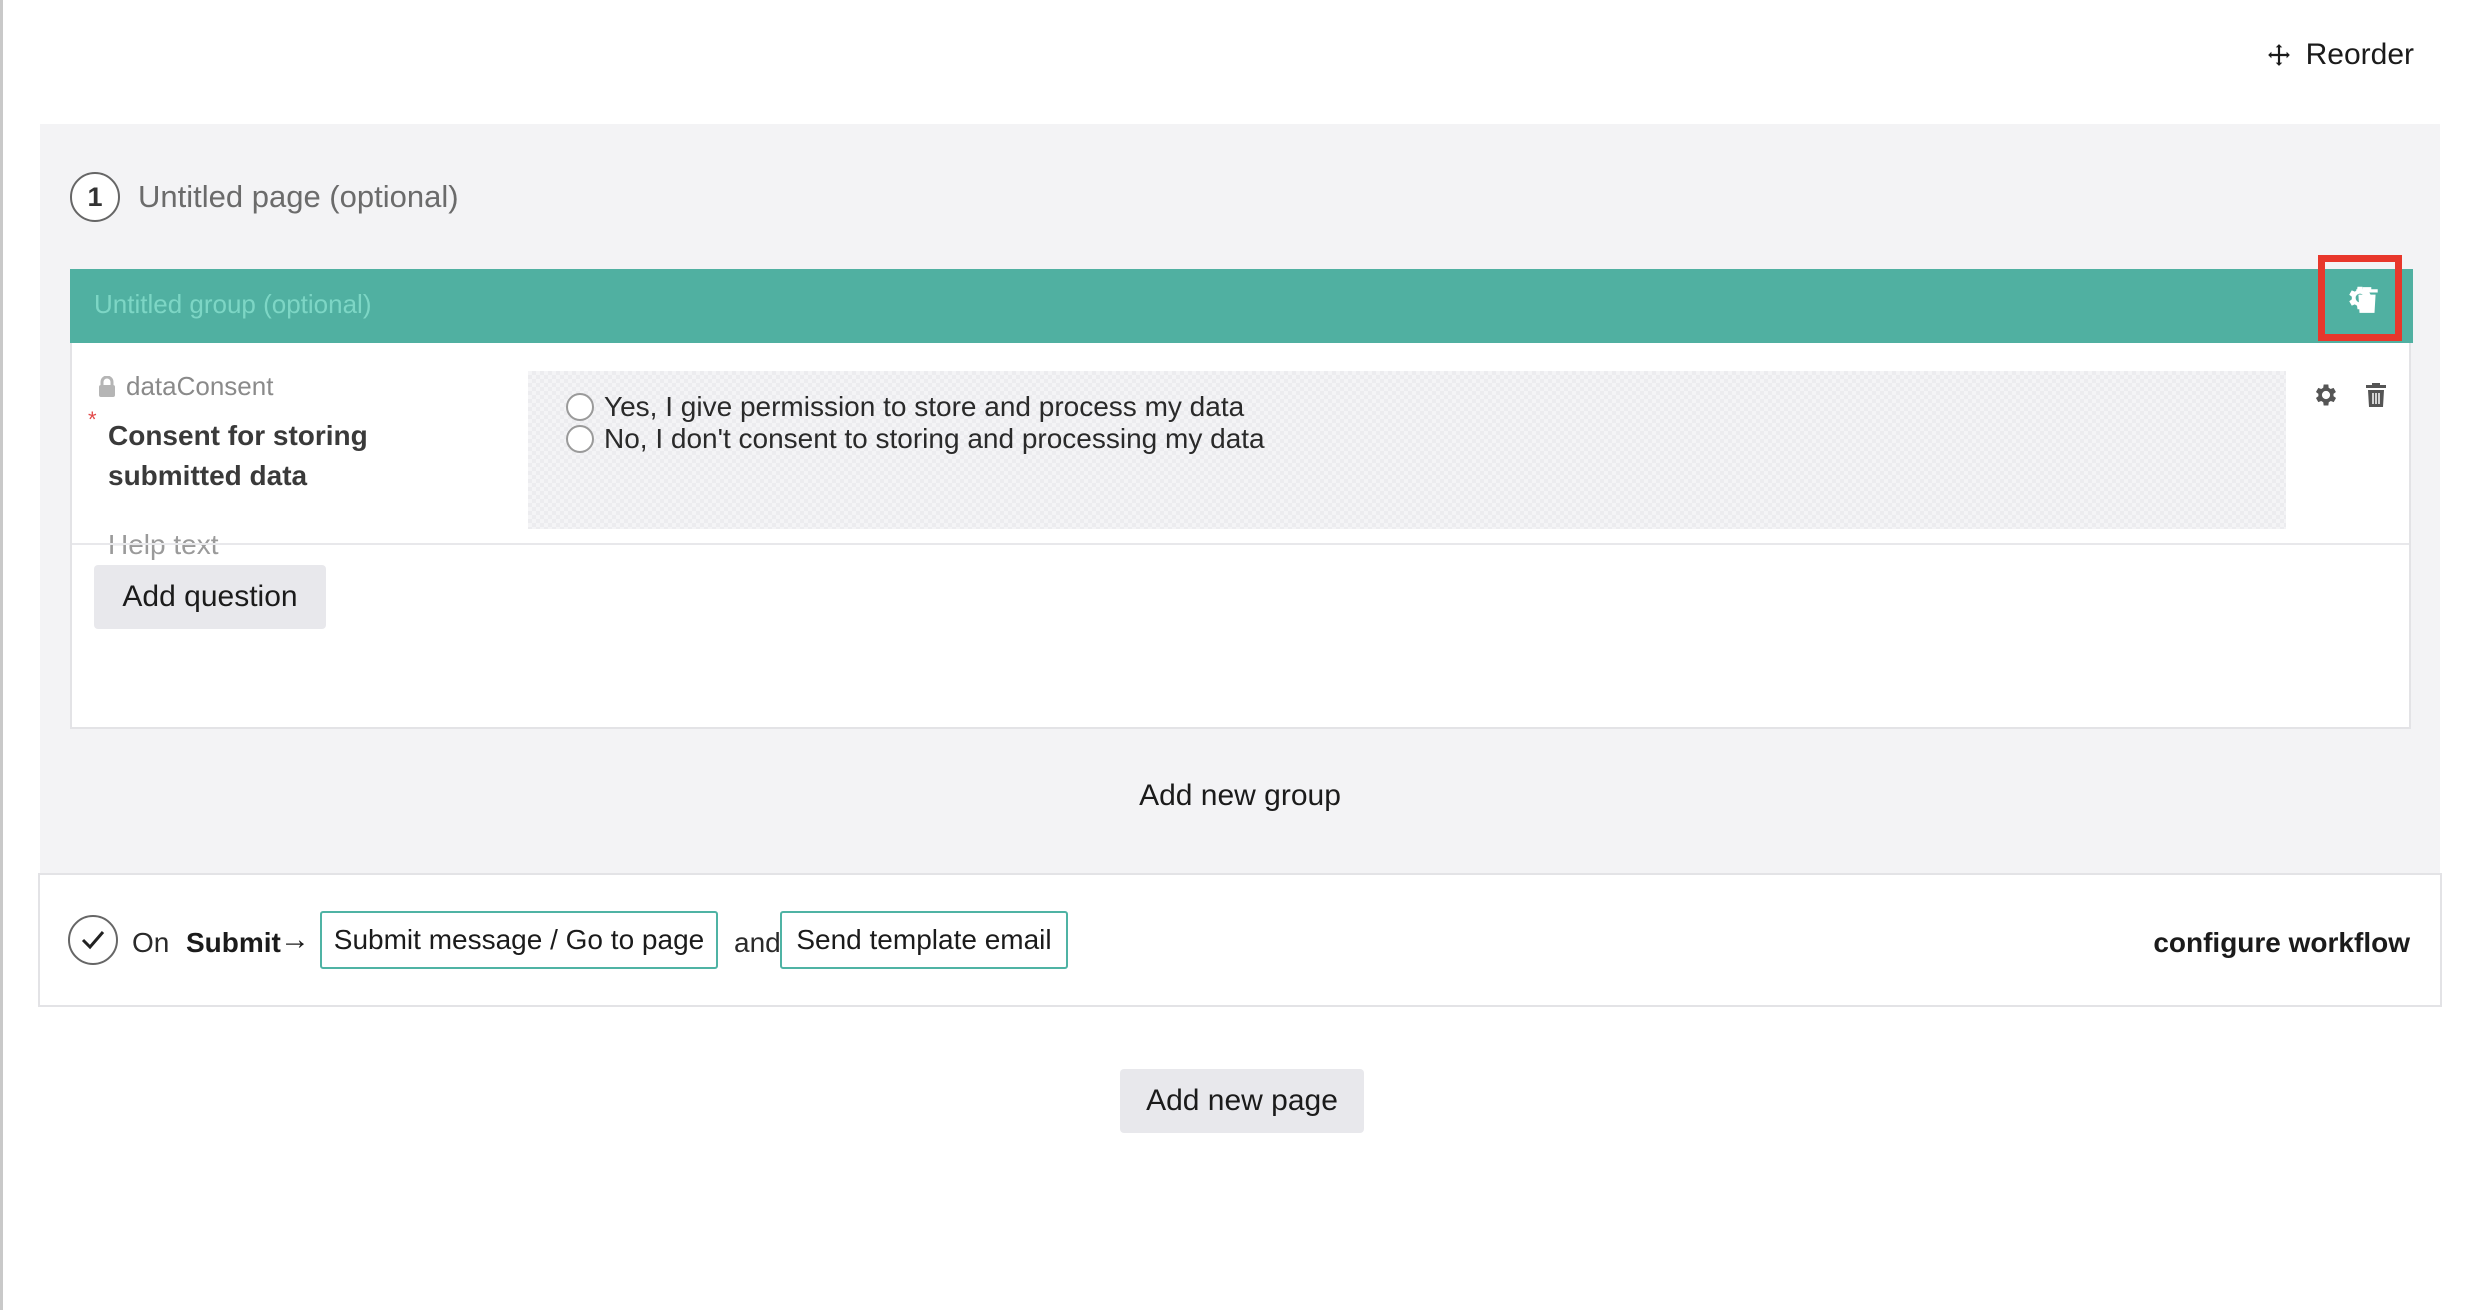 The image size is (2480, 1310). I want to click on group-settings-button, so click(2360, 298).